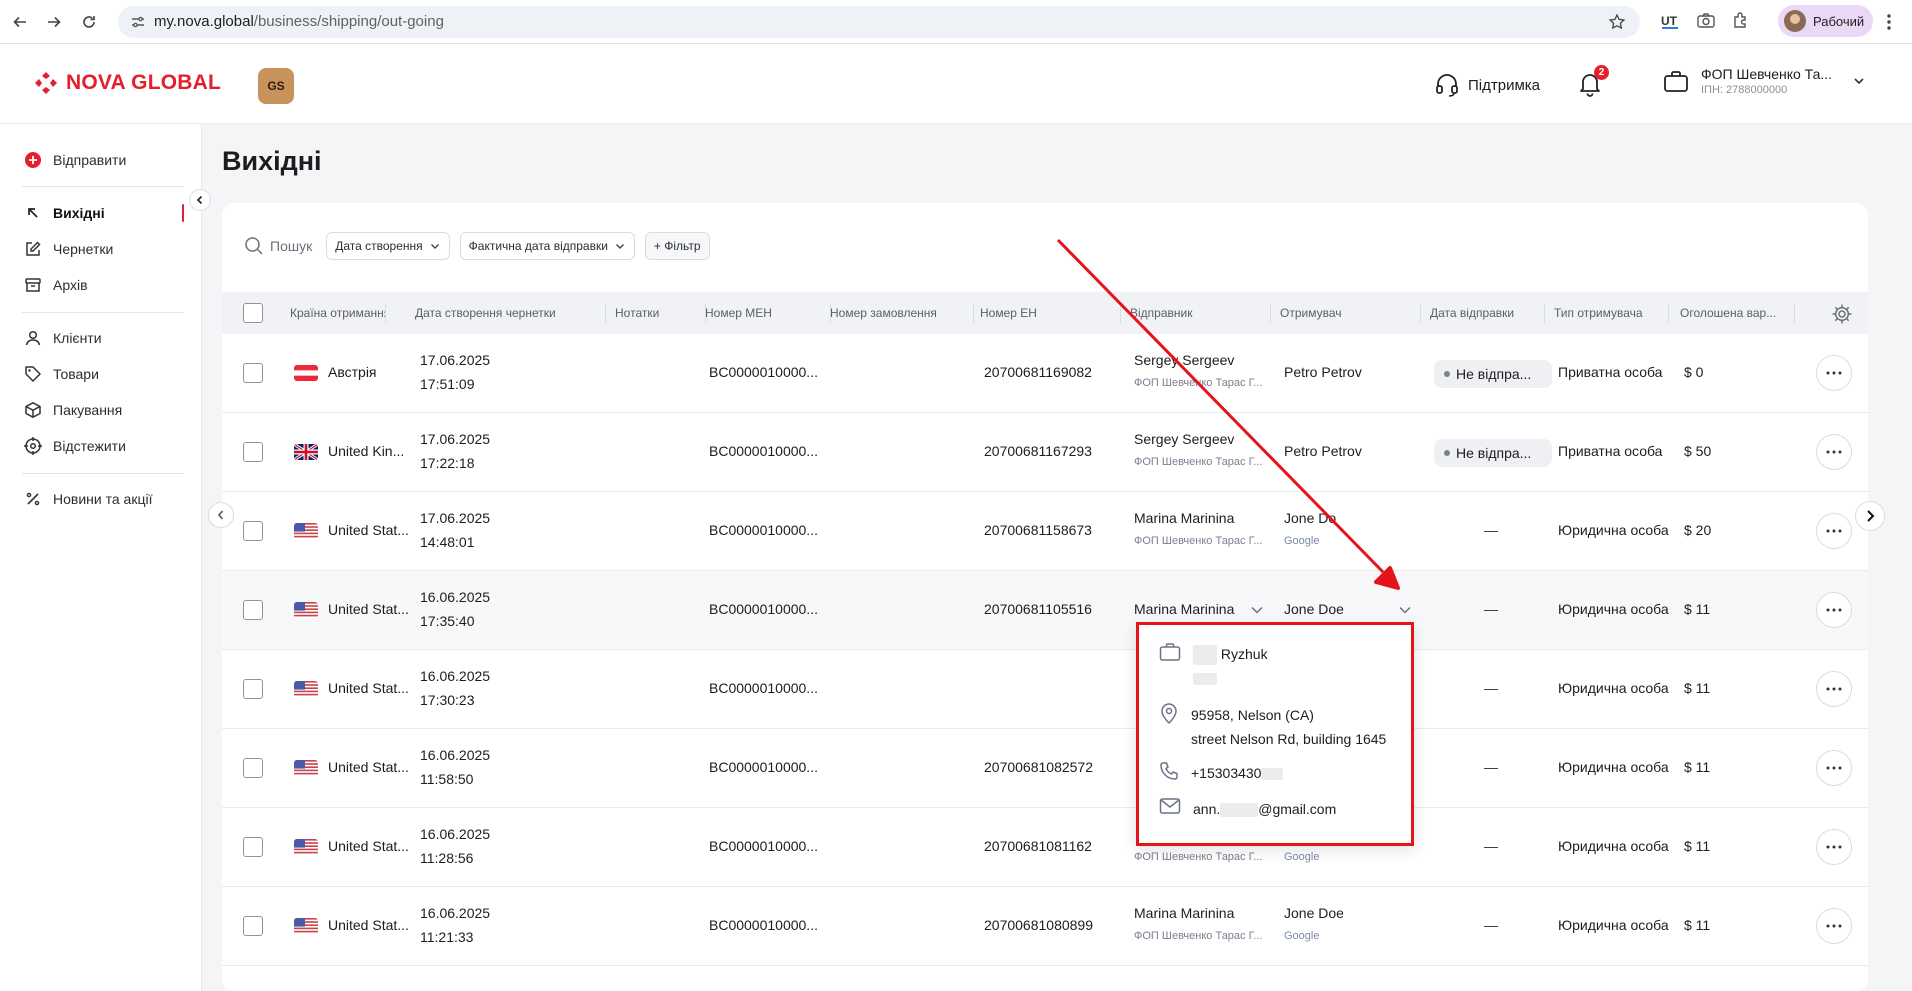 The height and width of the screenshot is (991, 1912). I want to click on cell-en-number: 20700681082572, so click(1038, 767).